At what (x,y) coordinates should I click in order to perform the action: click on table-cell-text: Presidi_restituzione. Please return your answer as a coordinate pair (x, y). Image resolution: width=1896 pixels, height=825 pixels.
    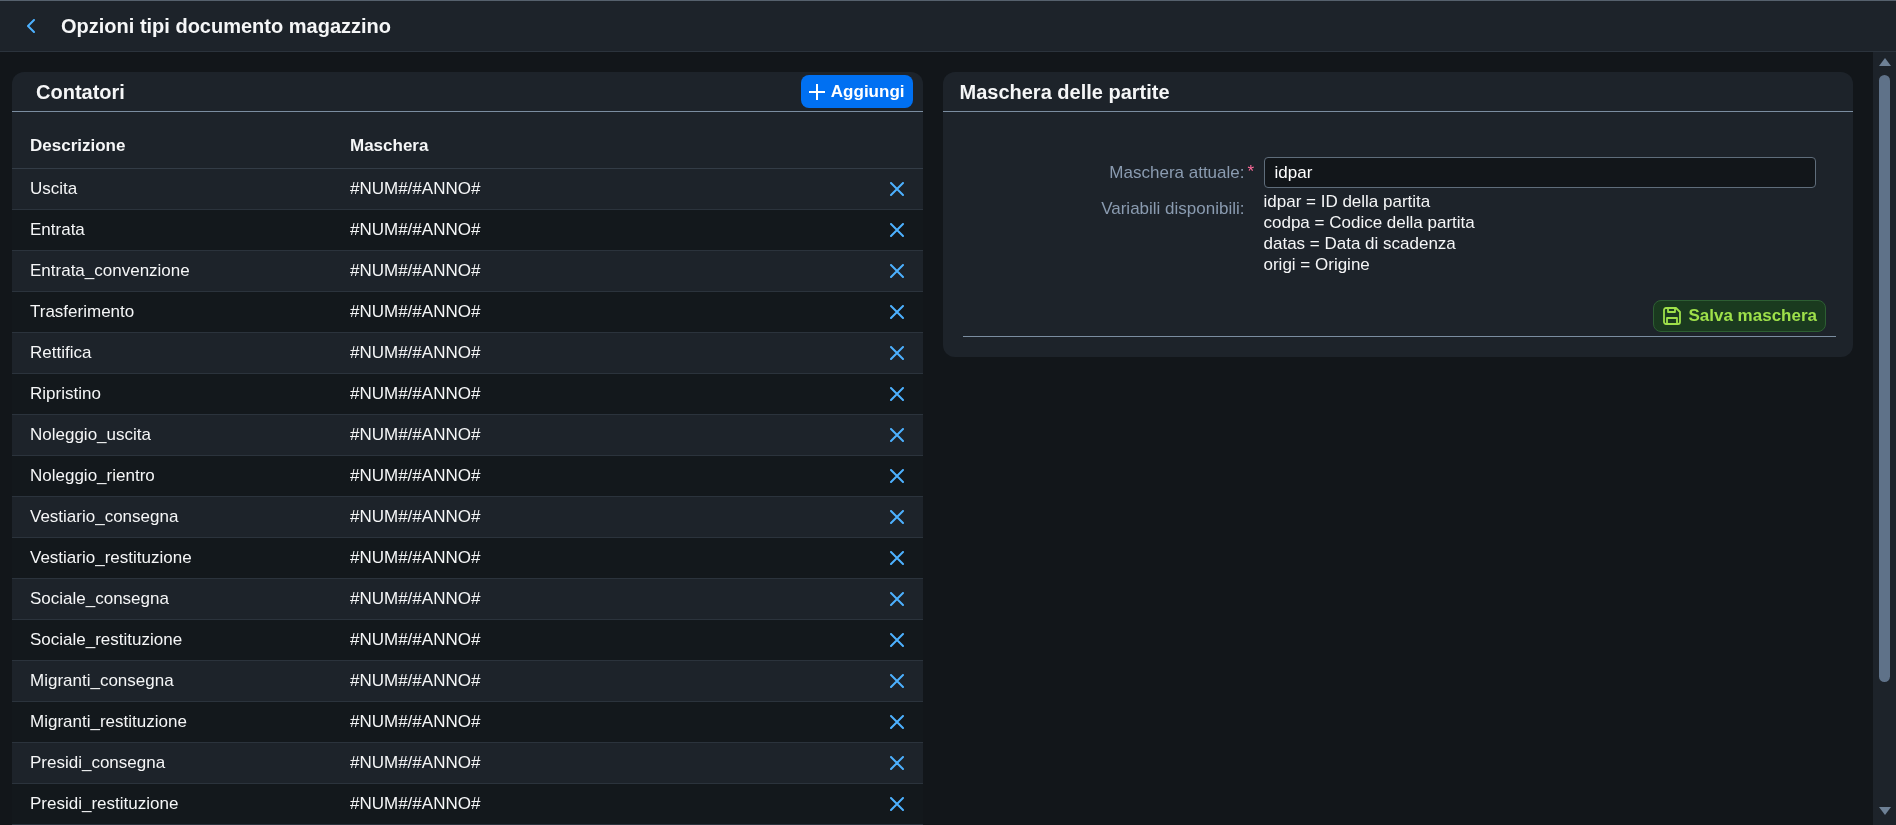
    Looking at the image, I should click on (105, 804).